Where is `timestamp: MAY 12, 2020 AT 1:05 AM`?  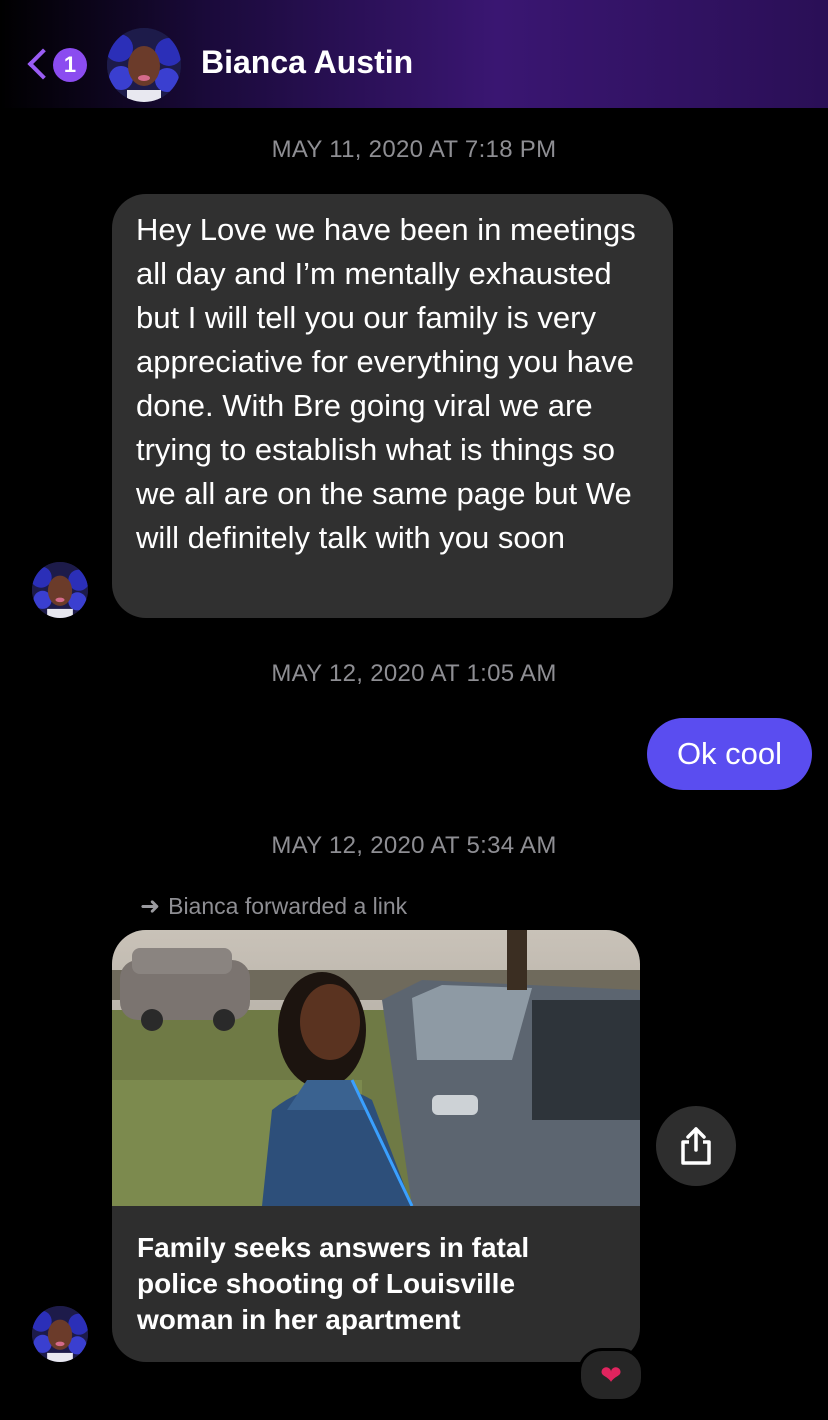 timestamp: MAY 12, 2020 AT 1:05 AM is located at coordinates (414, 673).